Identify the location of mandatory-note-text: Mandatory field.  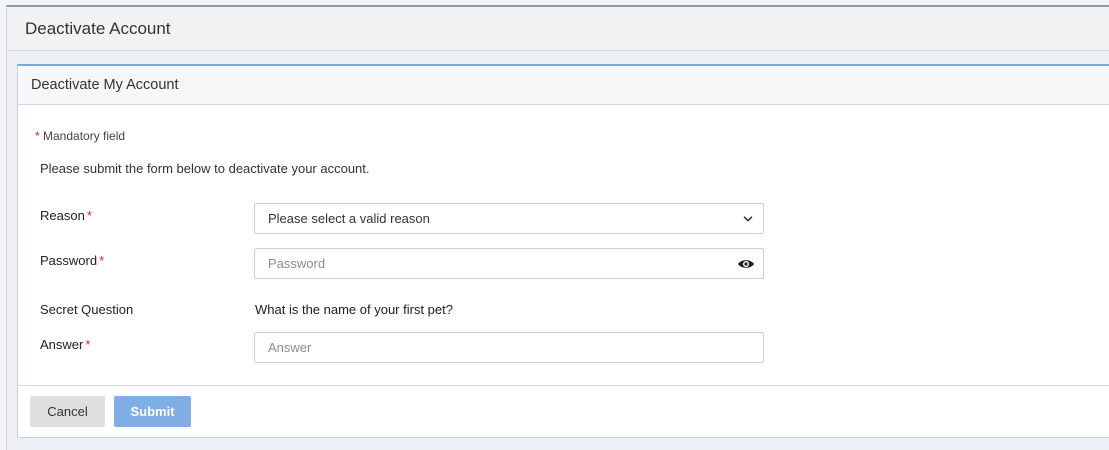
(84, 136).